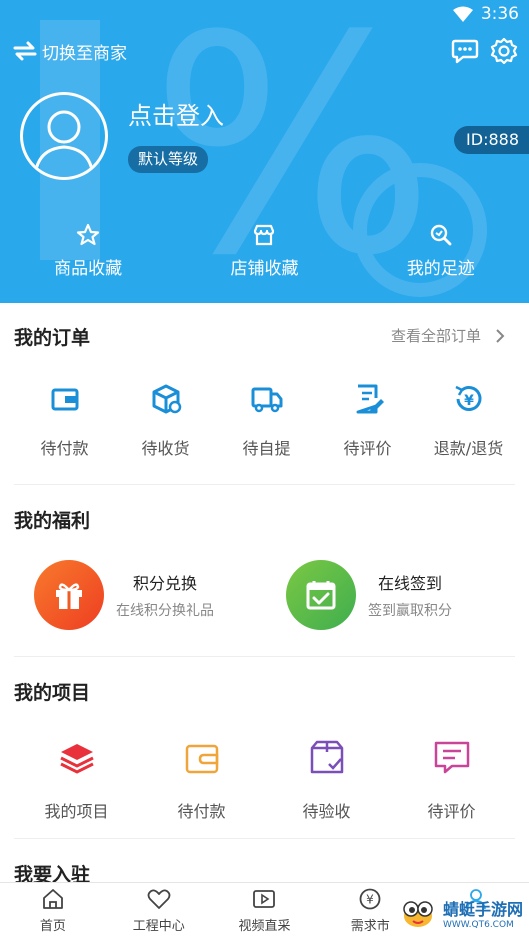 Image resolution: width=529 pixels, height=940 pixels. Describe the element at coordinates (165, 448) in the screenshot. I see `order-label: 待收货` at that location.